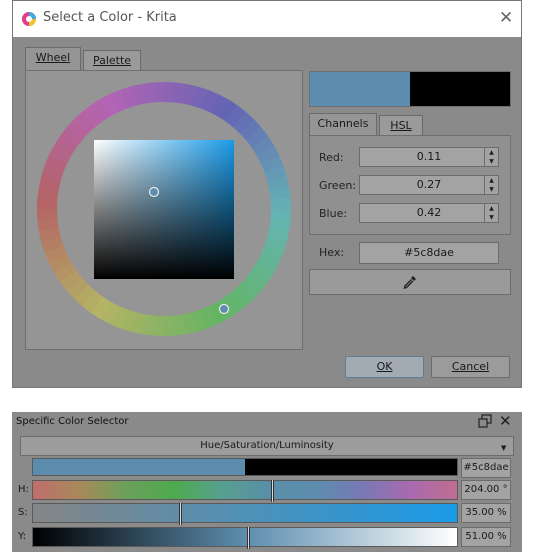 This screenshot has height=558, width=535. I want to click on mode-value: Hue/Saturation/Luminosity, so click(267, 445).